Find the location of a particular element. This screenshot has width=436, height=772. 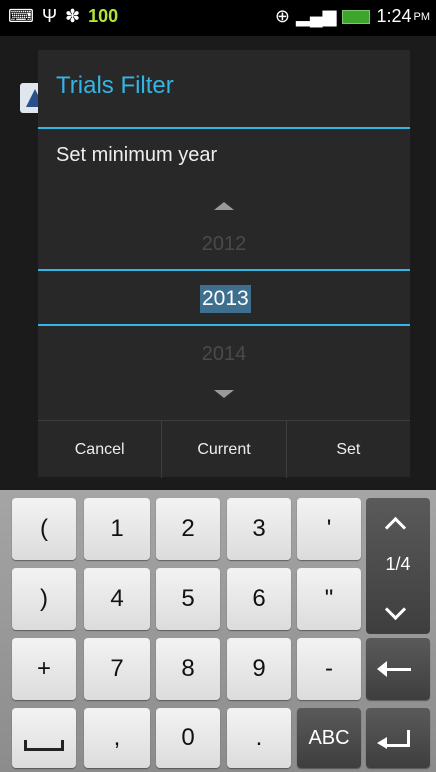

dialog-title: Trials Filter is located at coordinates (115, 85).